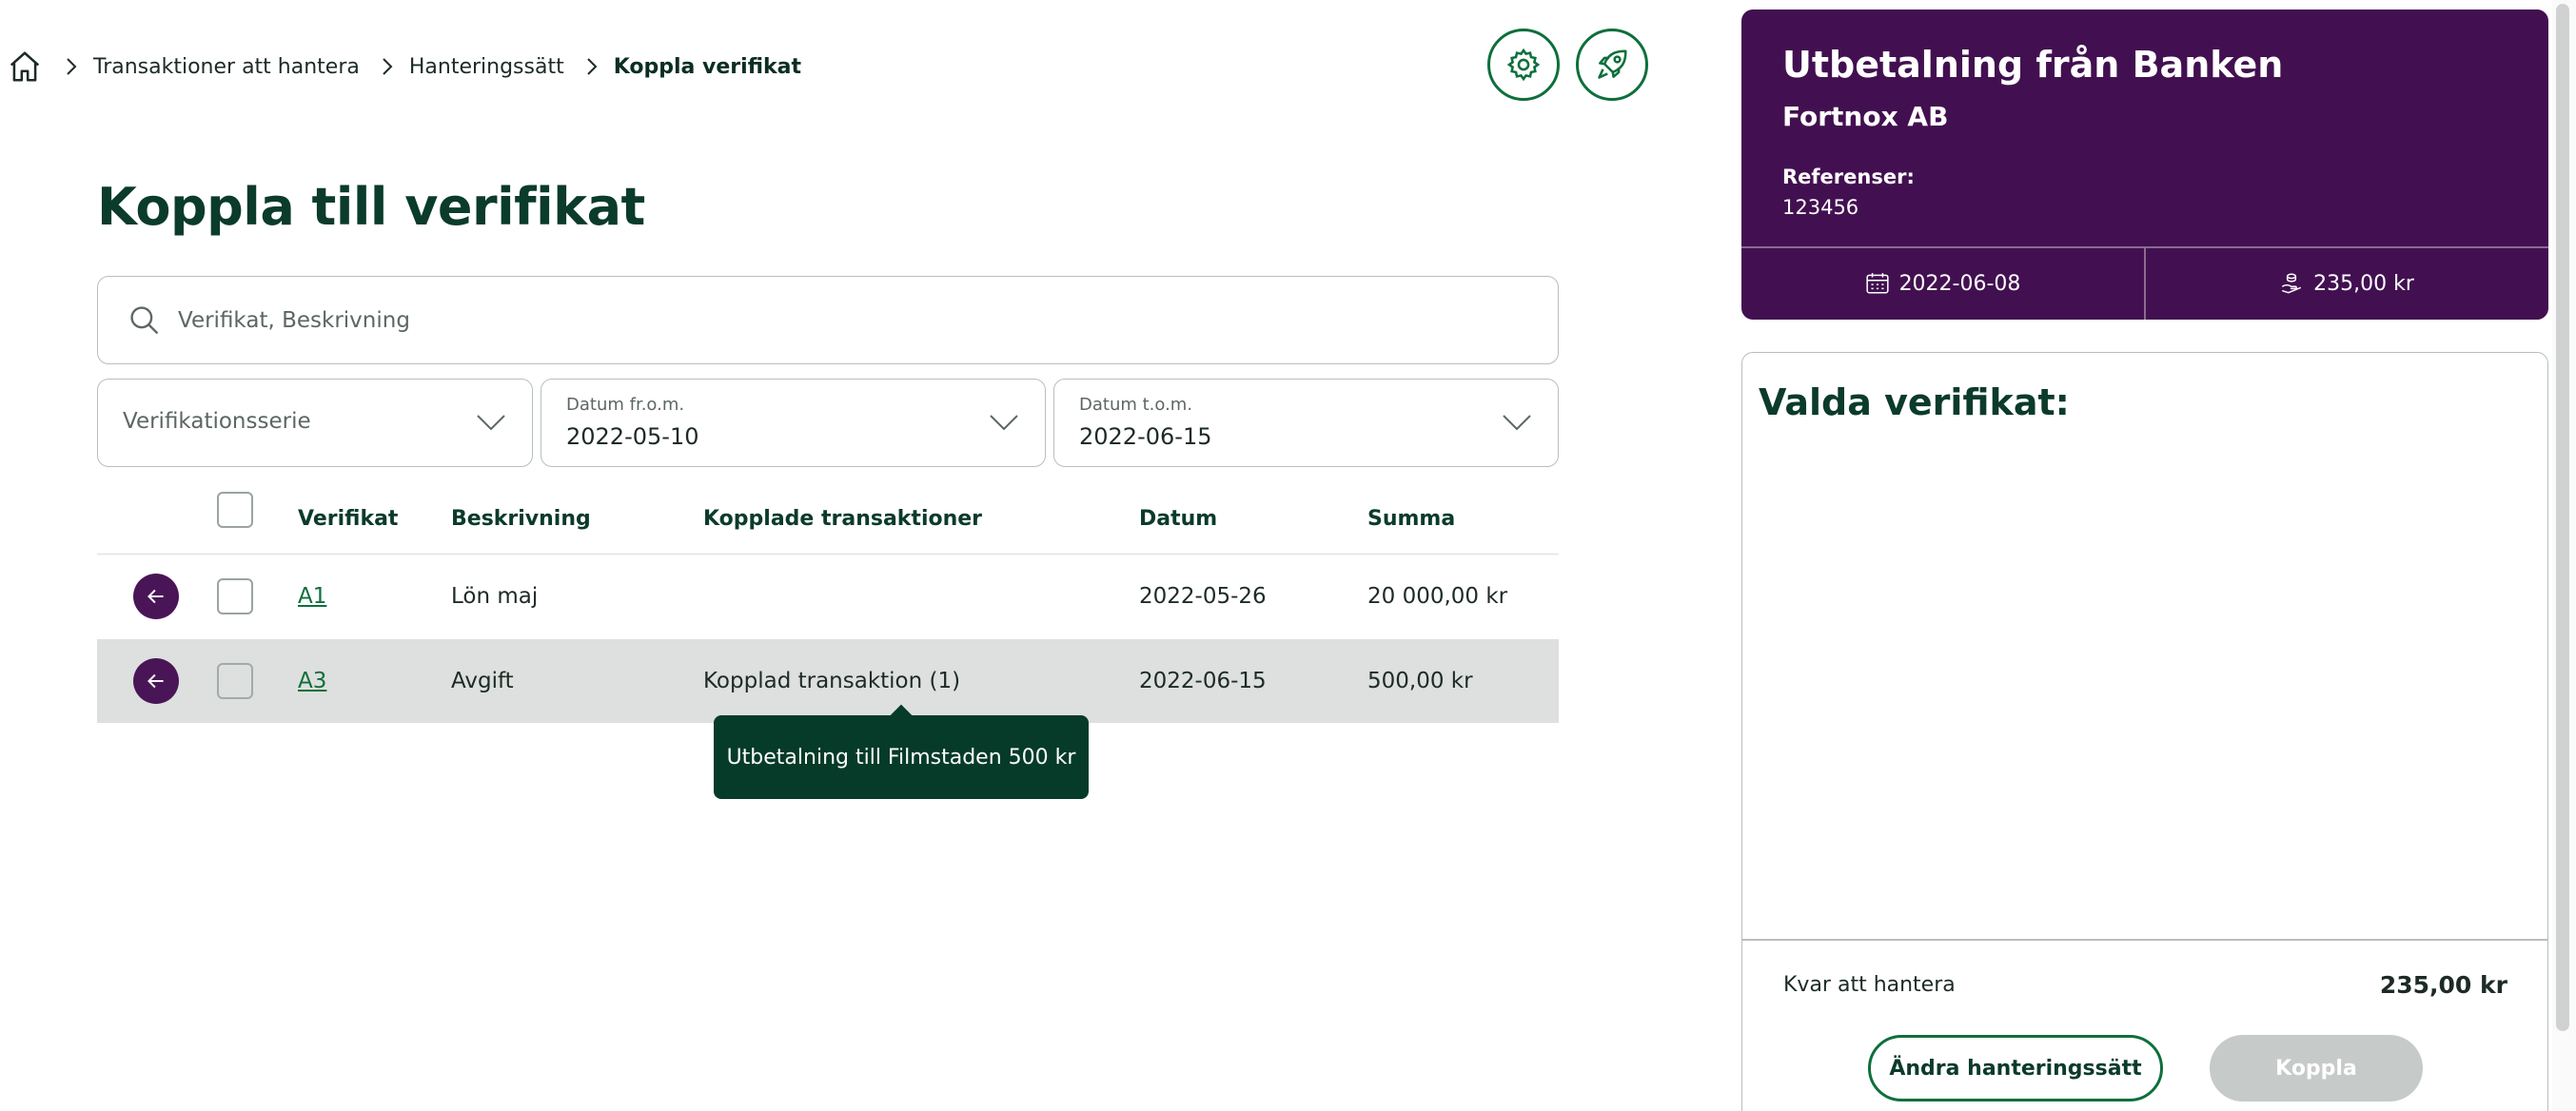 The width and height of the screenshot is (2576, 1111). I want to click on transaction-company: Fortnox AB, so click(1865, 117).